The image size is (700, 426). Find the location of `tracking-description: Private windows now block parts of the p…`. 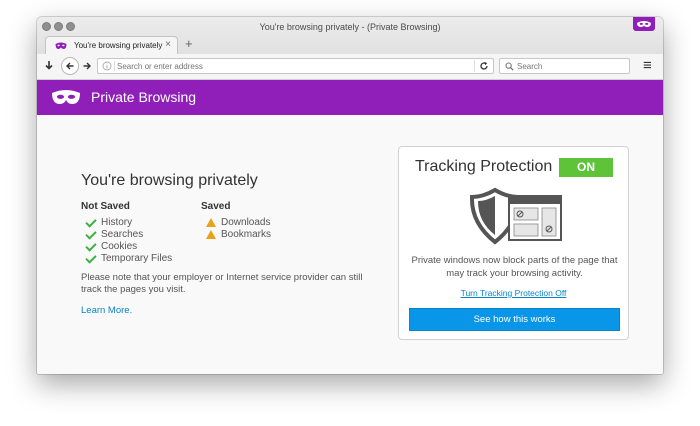

tracking-description: Private windows now block parts of the p… is located at coordinates (514, 267).